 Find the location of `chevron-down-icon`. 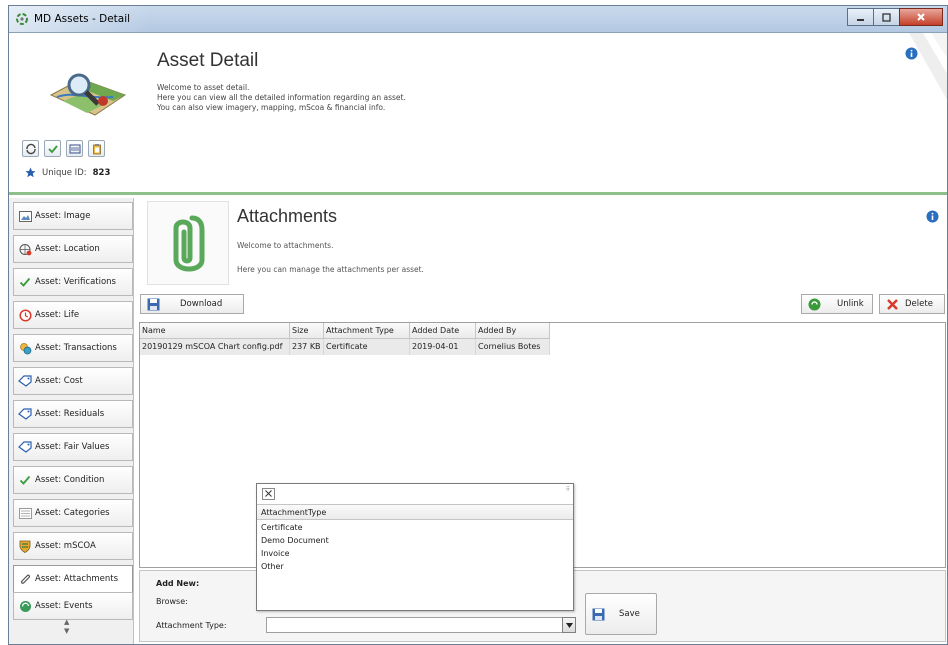

chevron-down-icon is located at coordinates (569, 625).